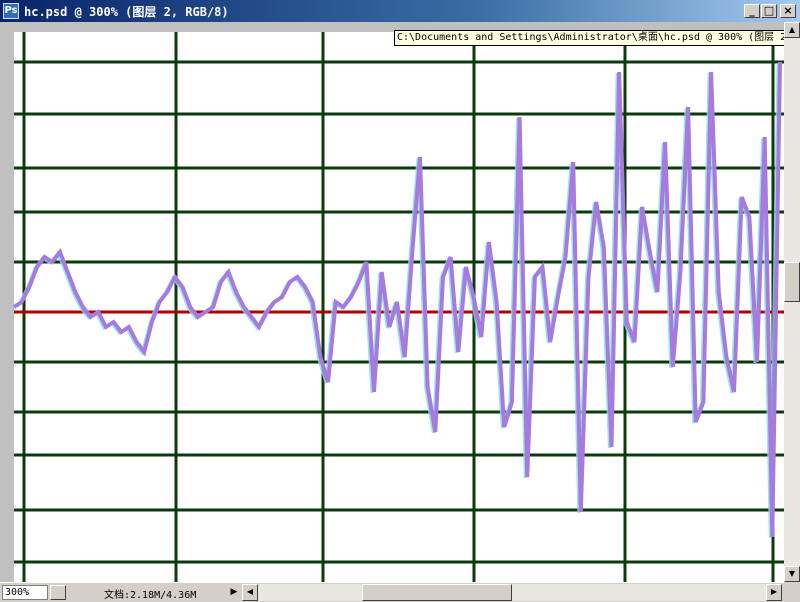 The height and width of the screenshot is (602, 800). Describe the element at coordinates (792, 30) in the screenshot. I see `scroll-up-button: ▲` at that location.